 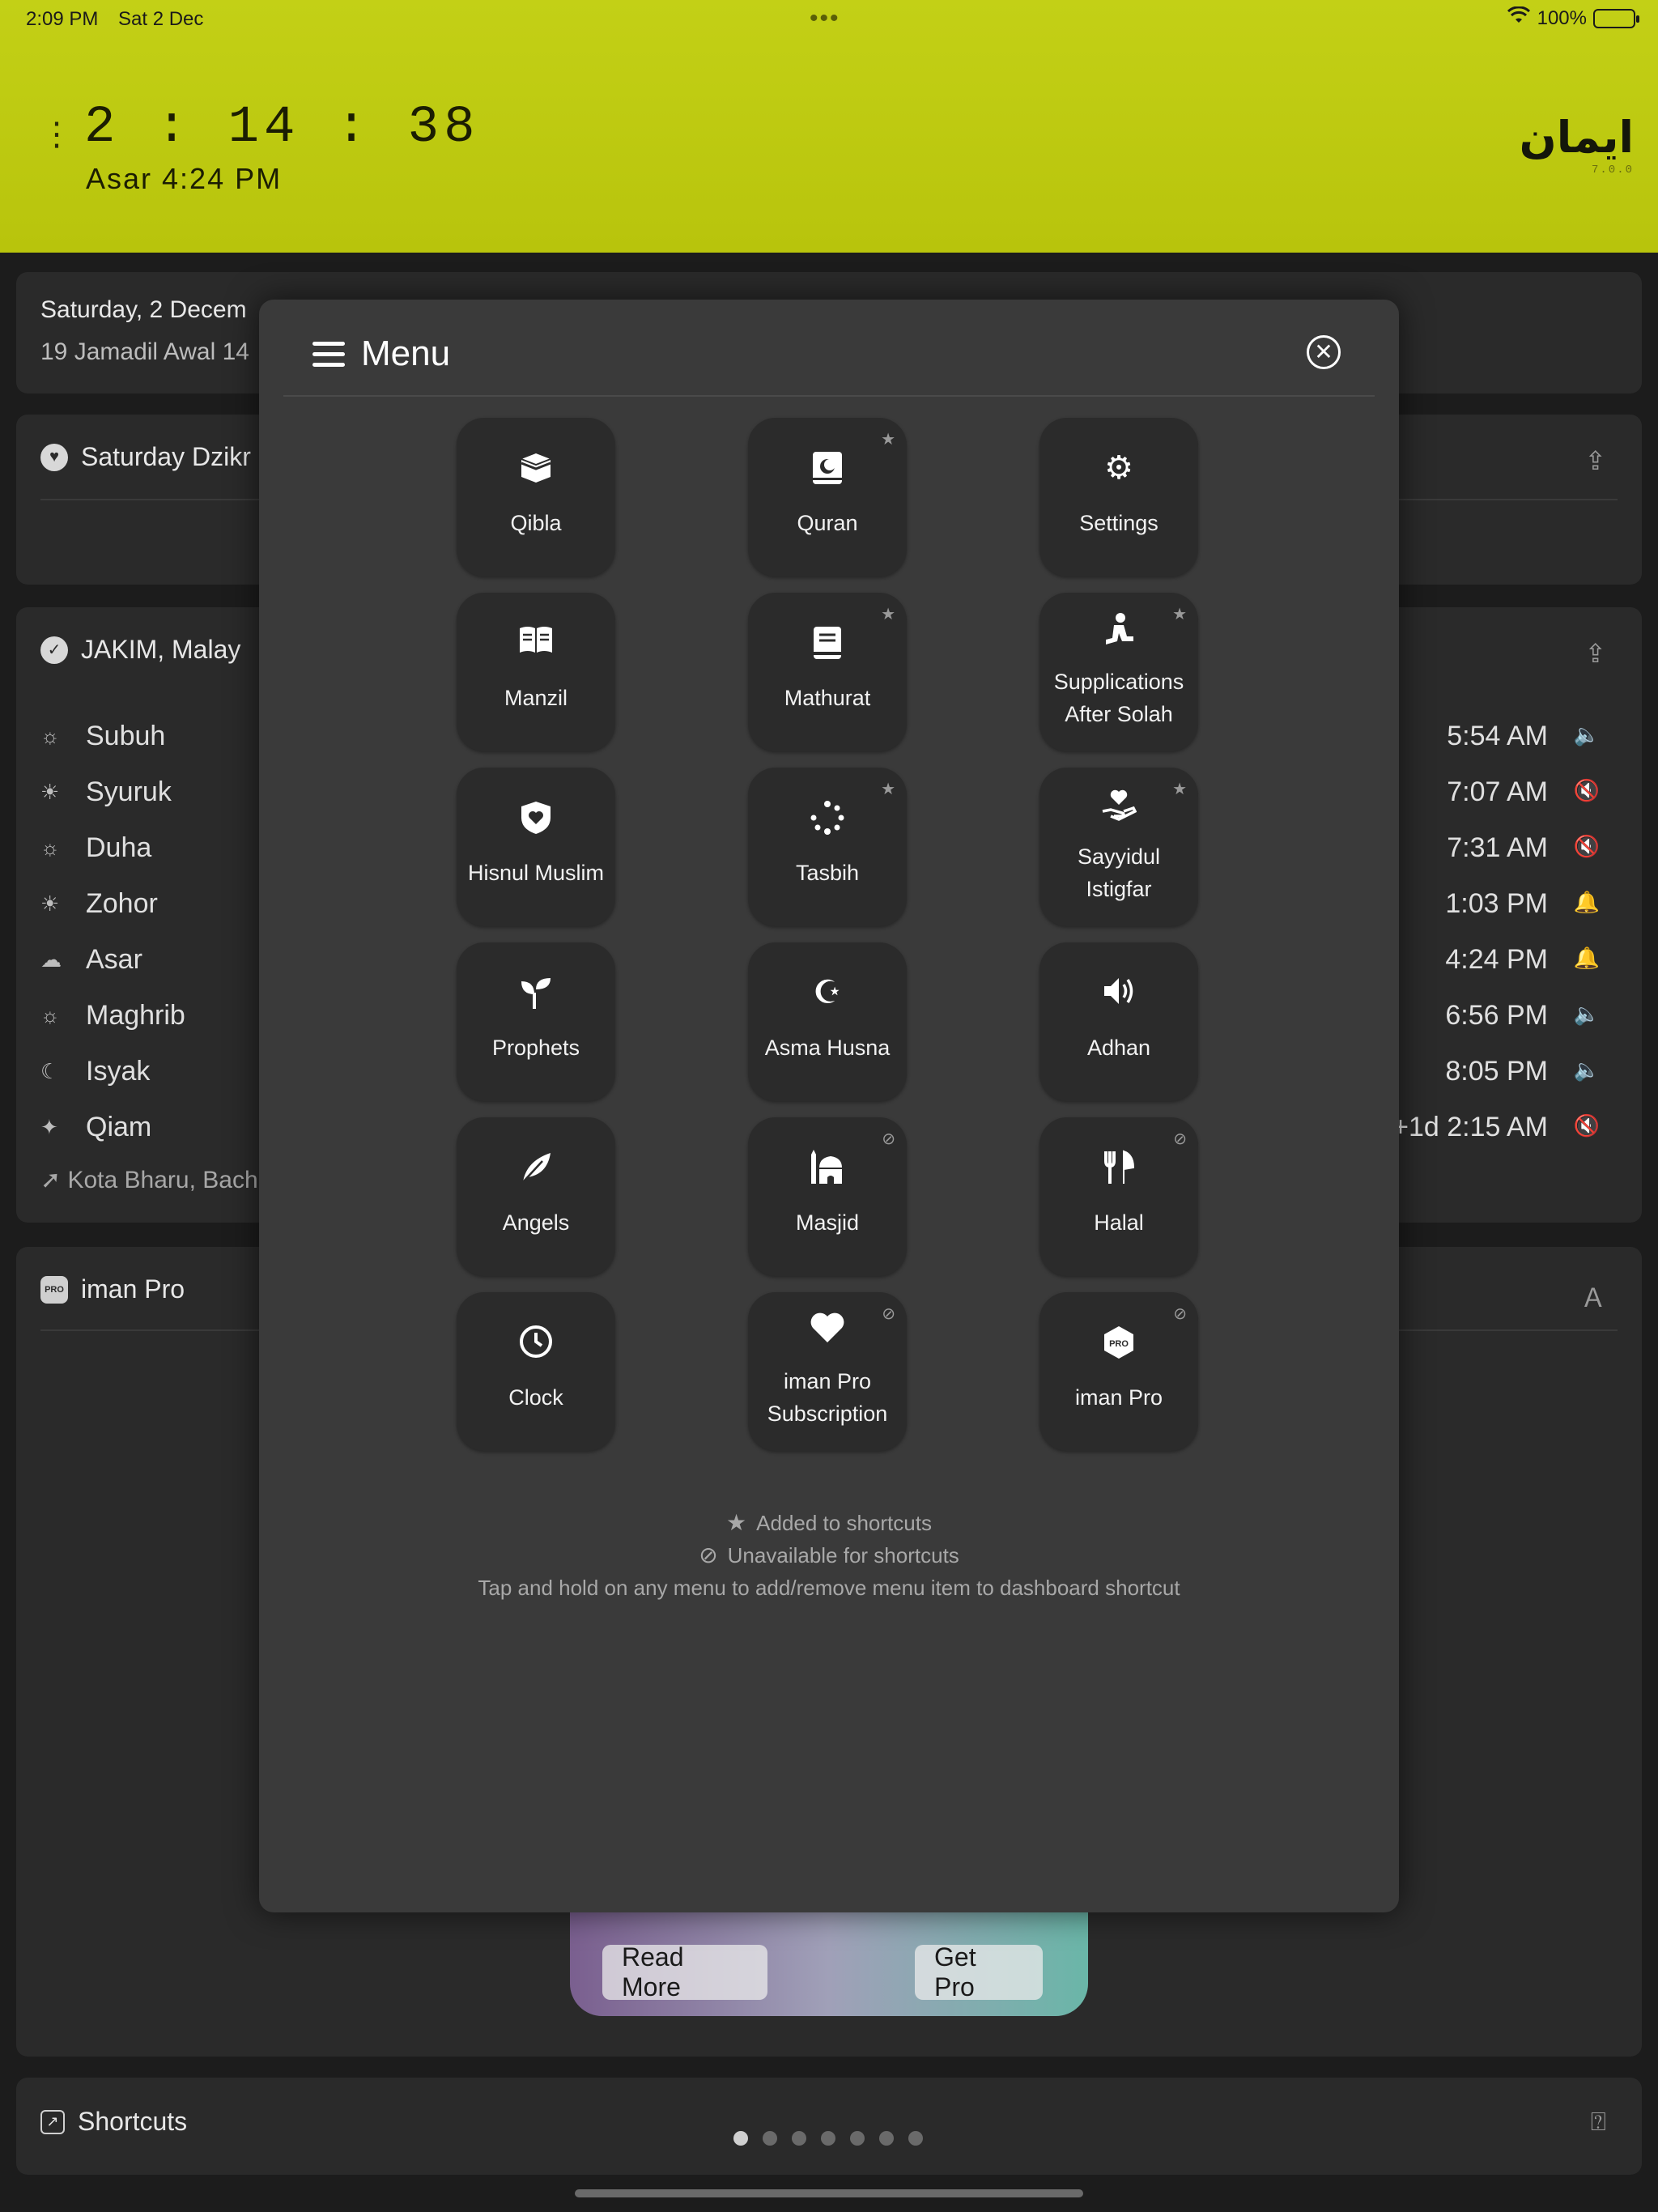 I want to click on prayer-name: Qiam, so click(x=119, y=1127).